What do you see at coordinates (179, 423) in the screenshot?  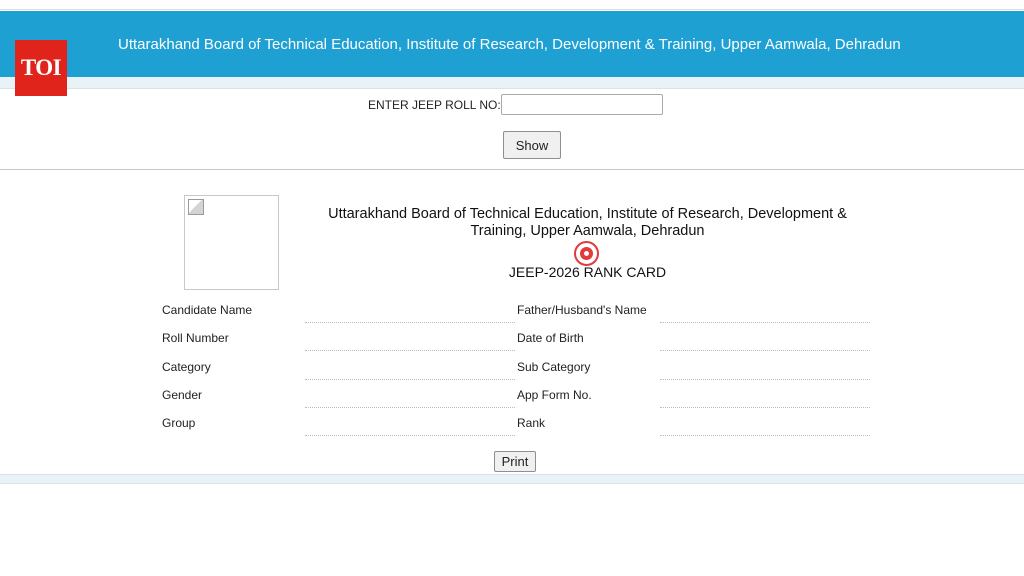 I see `group-label: Group` at bounding box center [179, 423].